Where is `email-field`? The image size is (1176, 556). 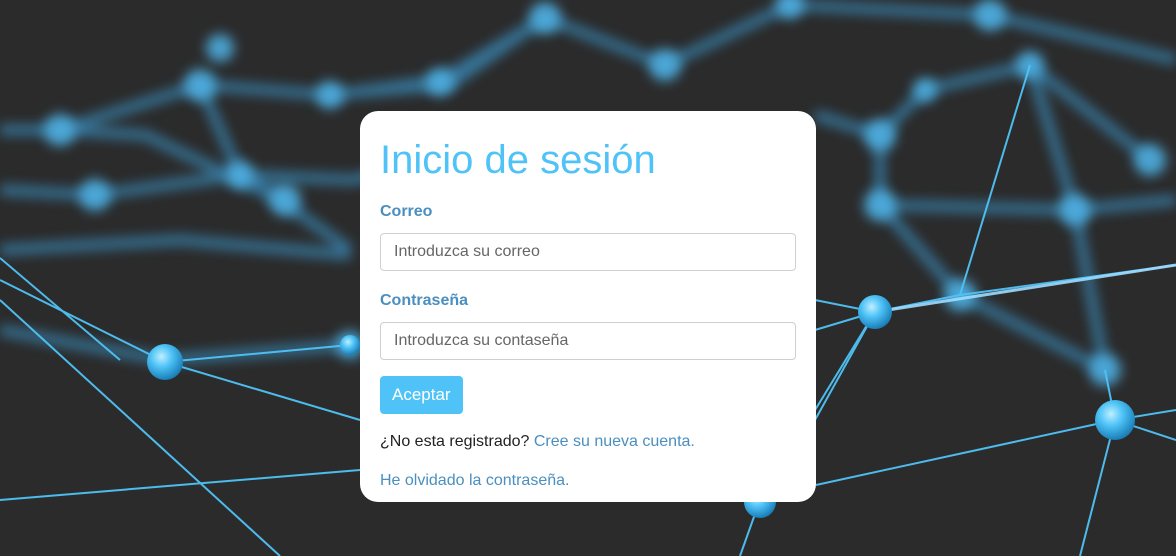
email-field is located at coordinates (588, 252).